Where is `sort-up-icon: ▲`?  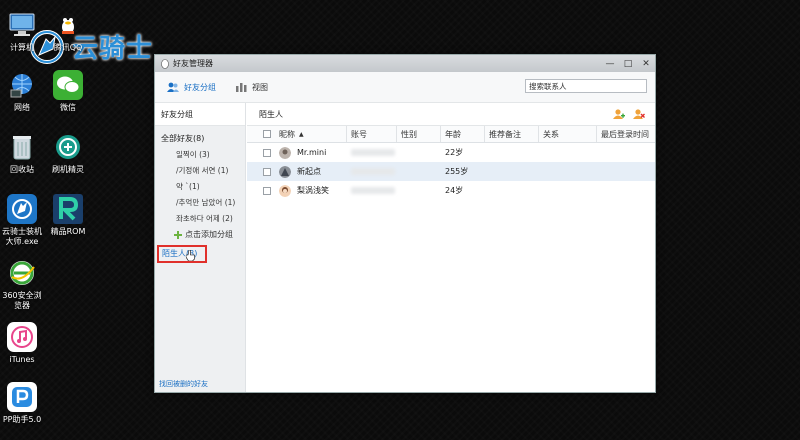 sort-up-icon: ▲ is located at coordinates (301, 134).